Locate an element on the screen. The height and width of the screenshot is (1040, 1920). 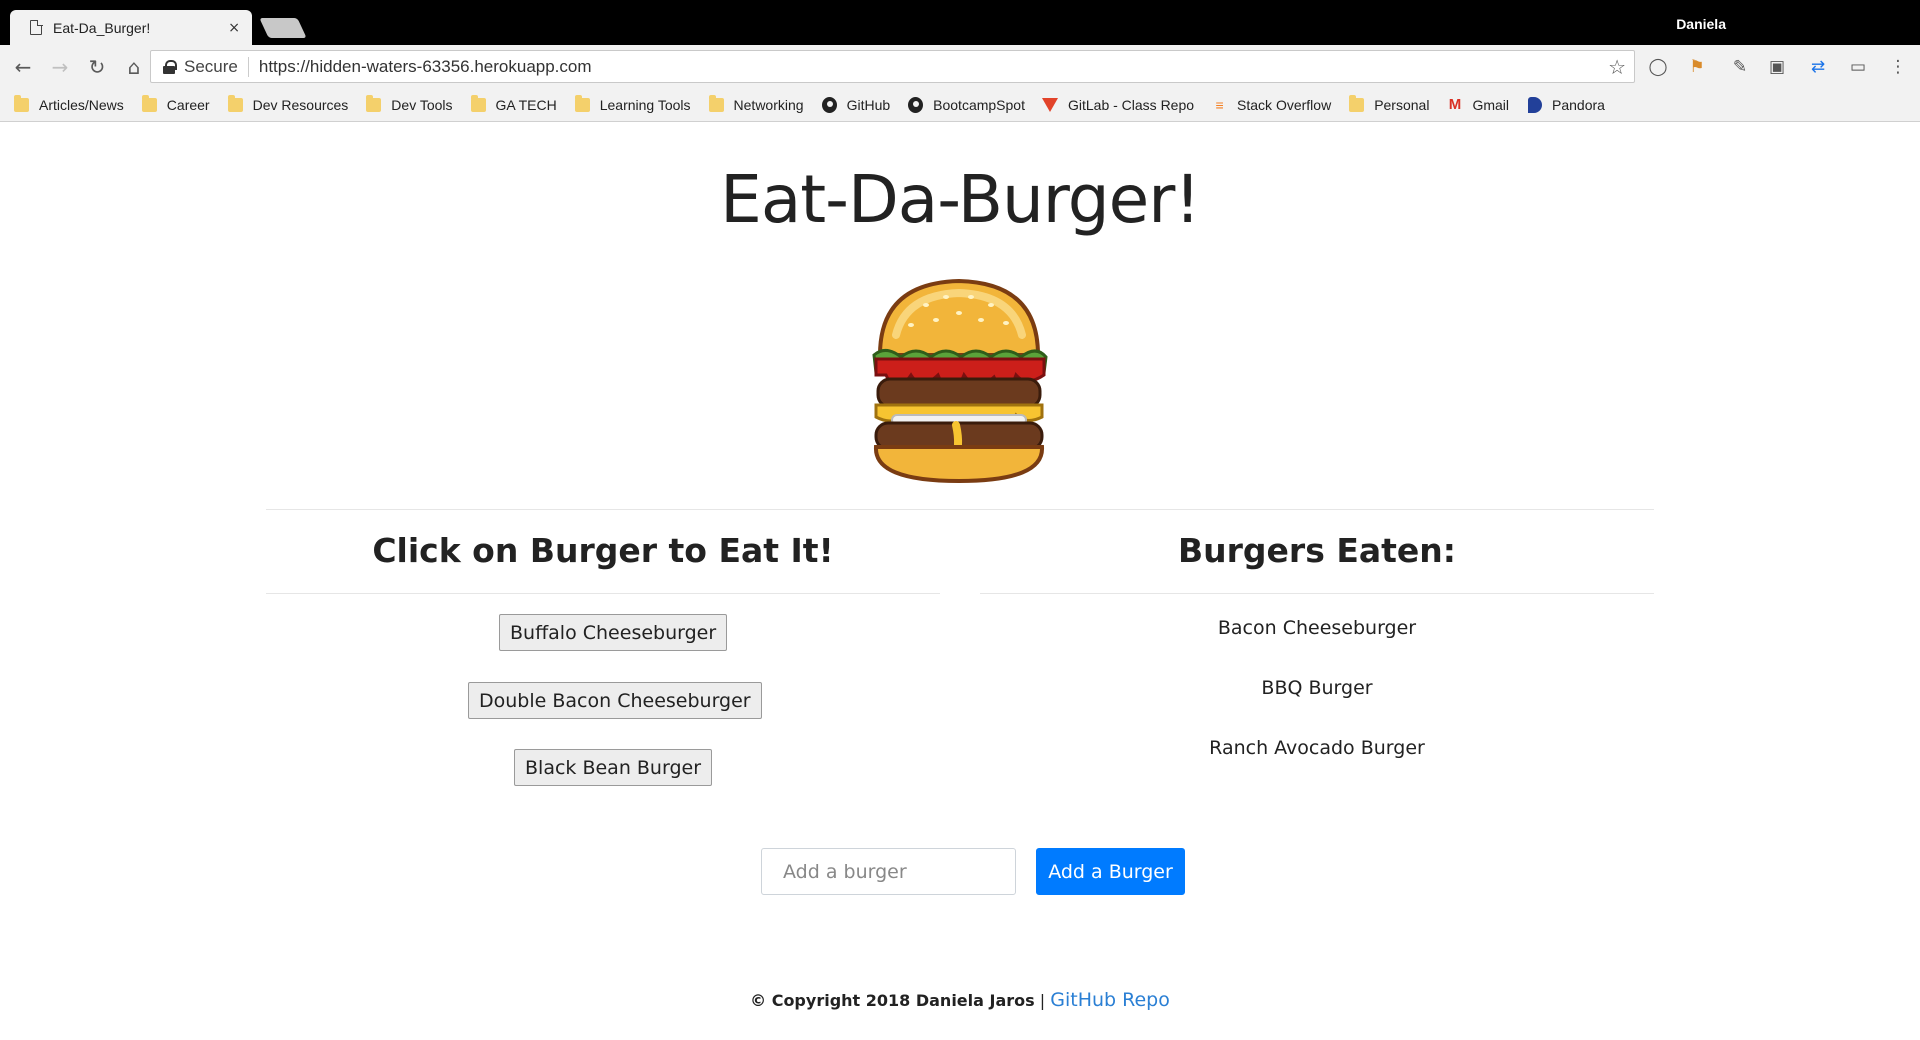
bookmark-dev-resources: Dev Resources is located at coordinates (287, 103).